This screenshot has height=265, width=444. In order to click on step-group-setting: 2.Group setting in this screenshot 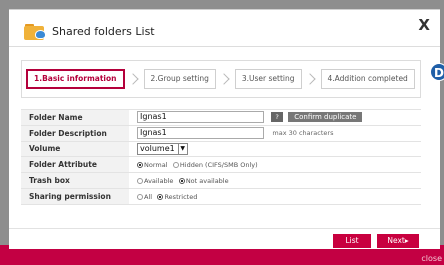, I will do `click(179, 79)`.